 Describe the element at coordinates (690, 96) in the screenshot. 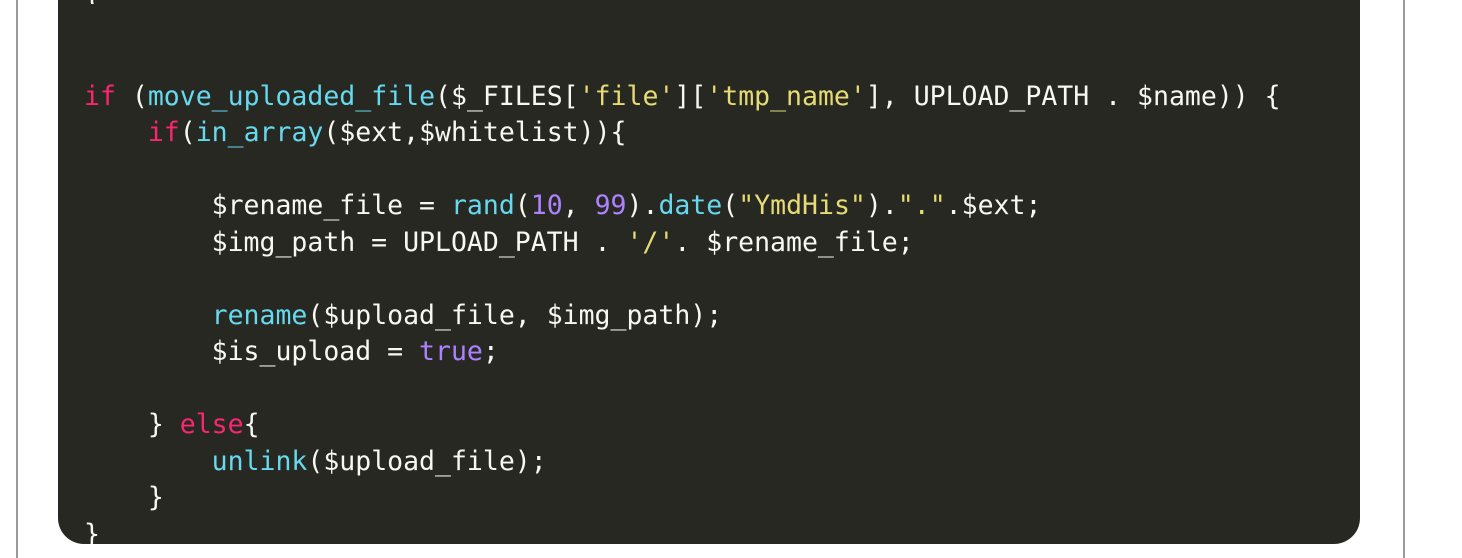

I see `code-token: ][` at that location.